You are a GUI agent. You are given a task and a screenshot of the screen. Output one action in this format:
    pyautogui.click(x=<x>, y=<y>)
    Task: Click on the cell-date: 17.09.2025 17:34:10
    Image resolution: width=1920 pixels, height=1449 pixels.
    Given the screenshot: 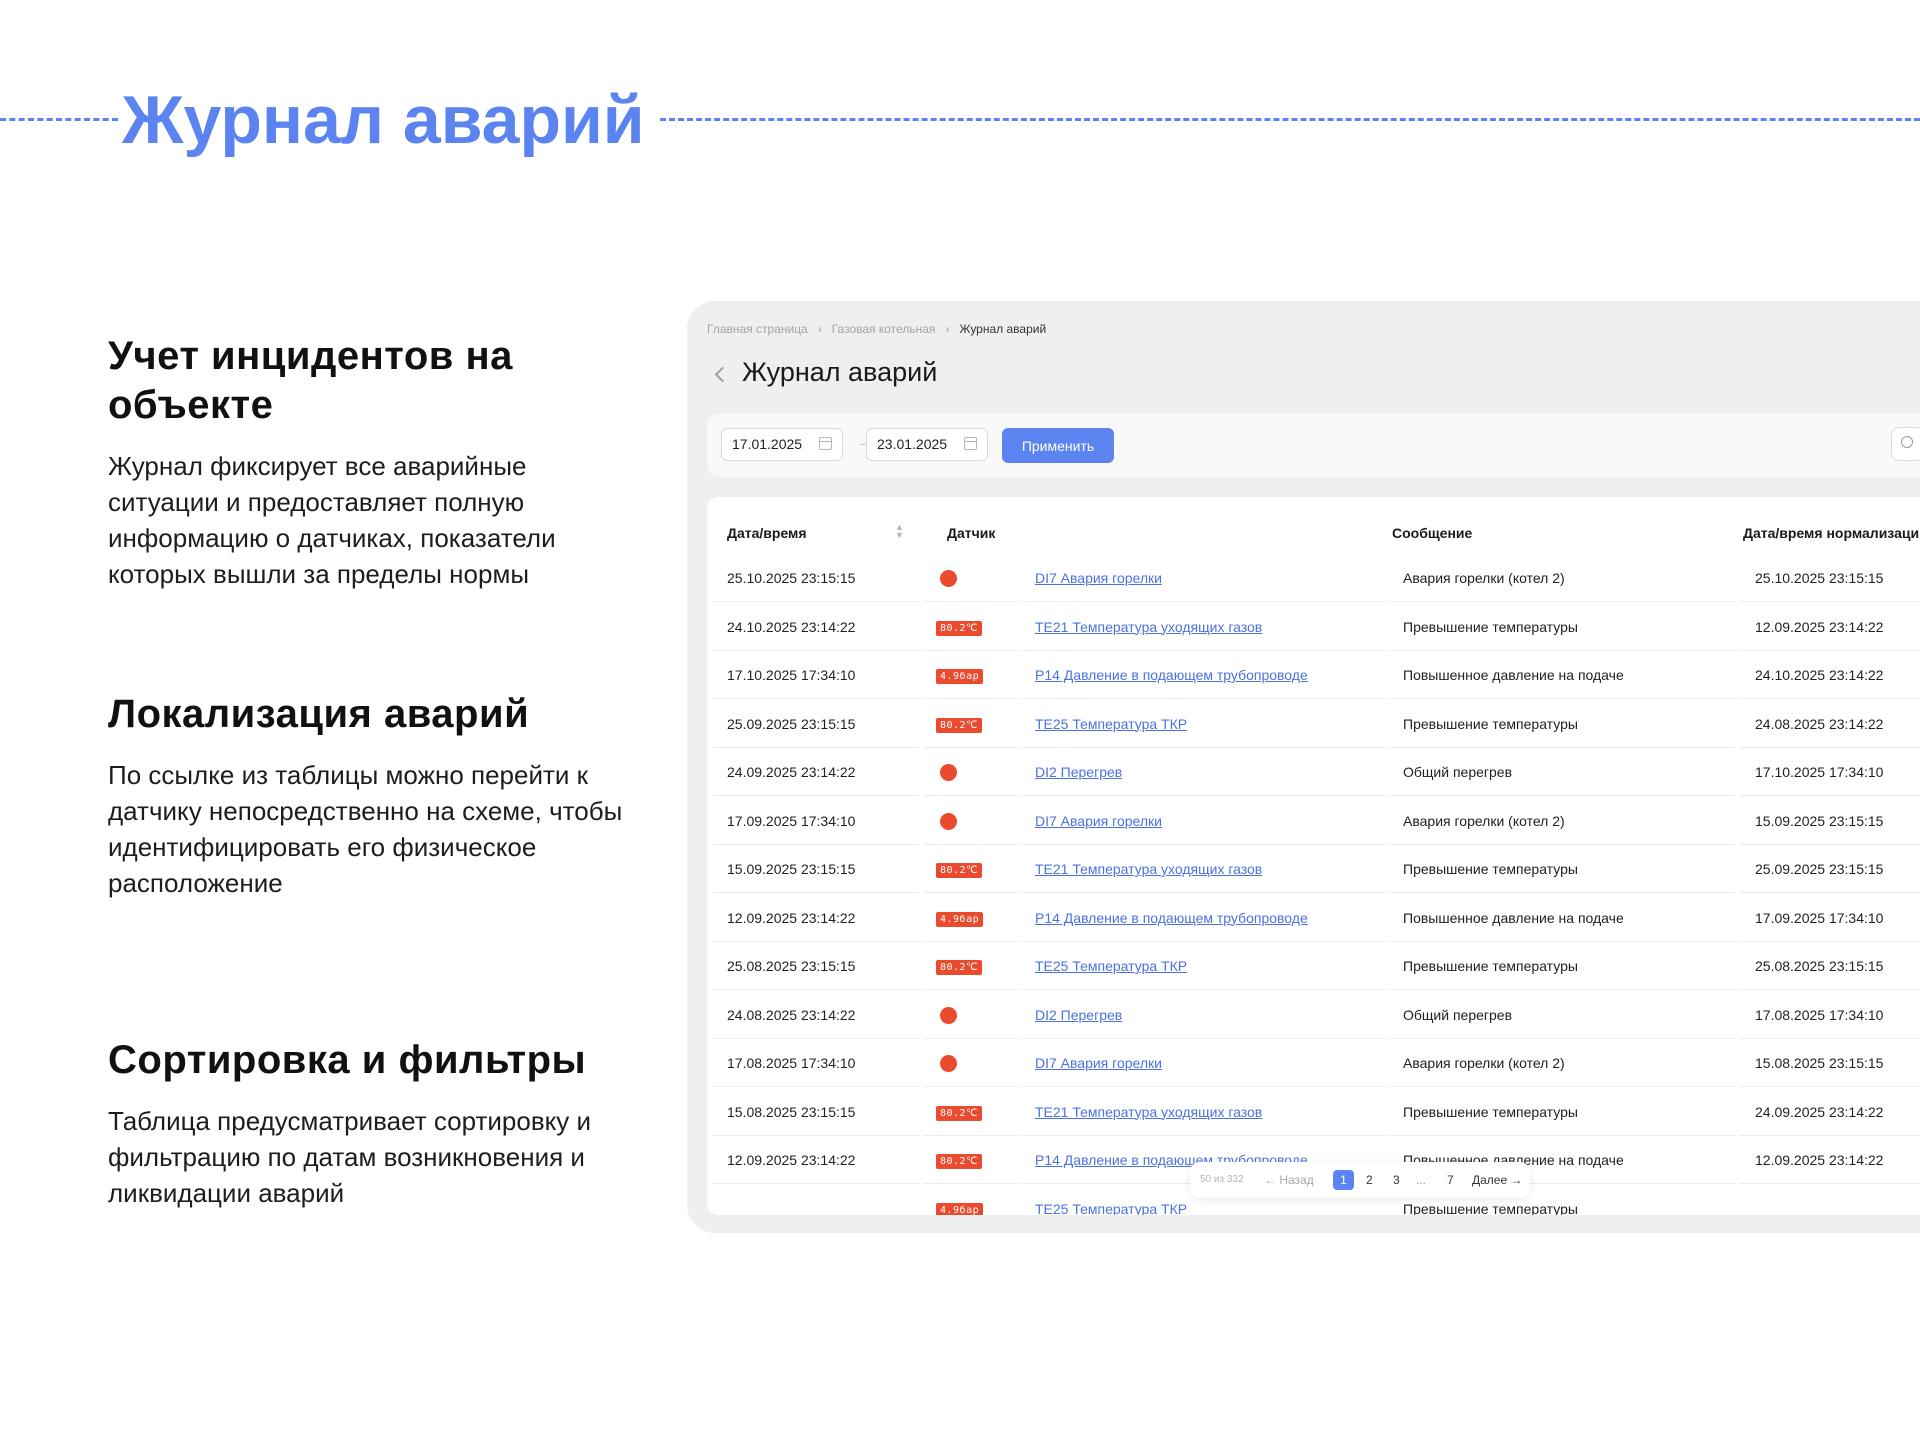 What is the action you would take?
    pyautogui.click(x=816, y=821)
    